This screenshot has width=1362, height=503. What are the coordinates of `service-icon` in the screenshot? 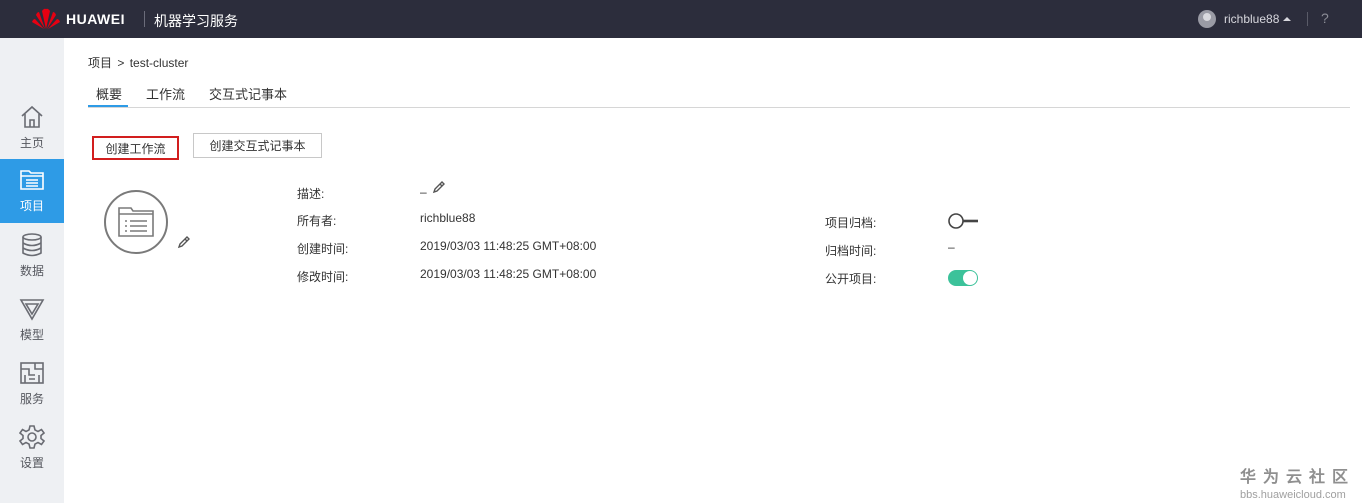 It's located at (32, 373).